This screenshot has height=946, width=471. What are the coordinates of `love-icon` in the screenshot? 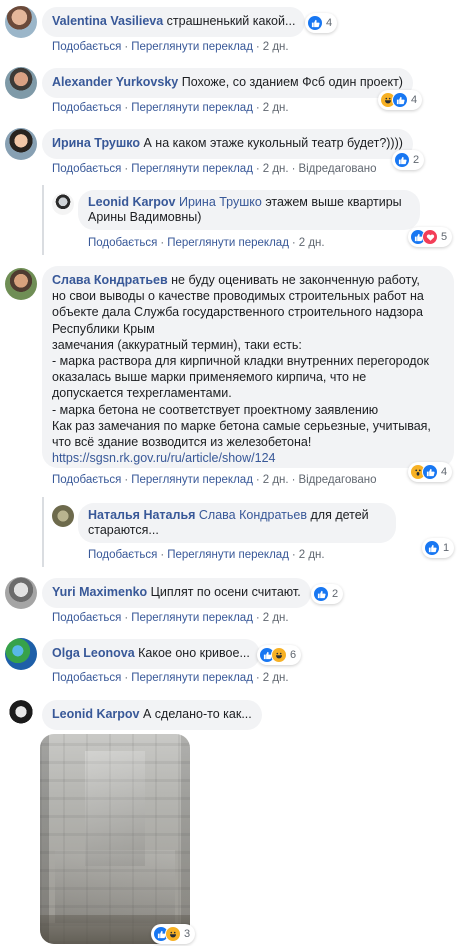 It's located at (430, 237).